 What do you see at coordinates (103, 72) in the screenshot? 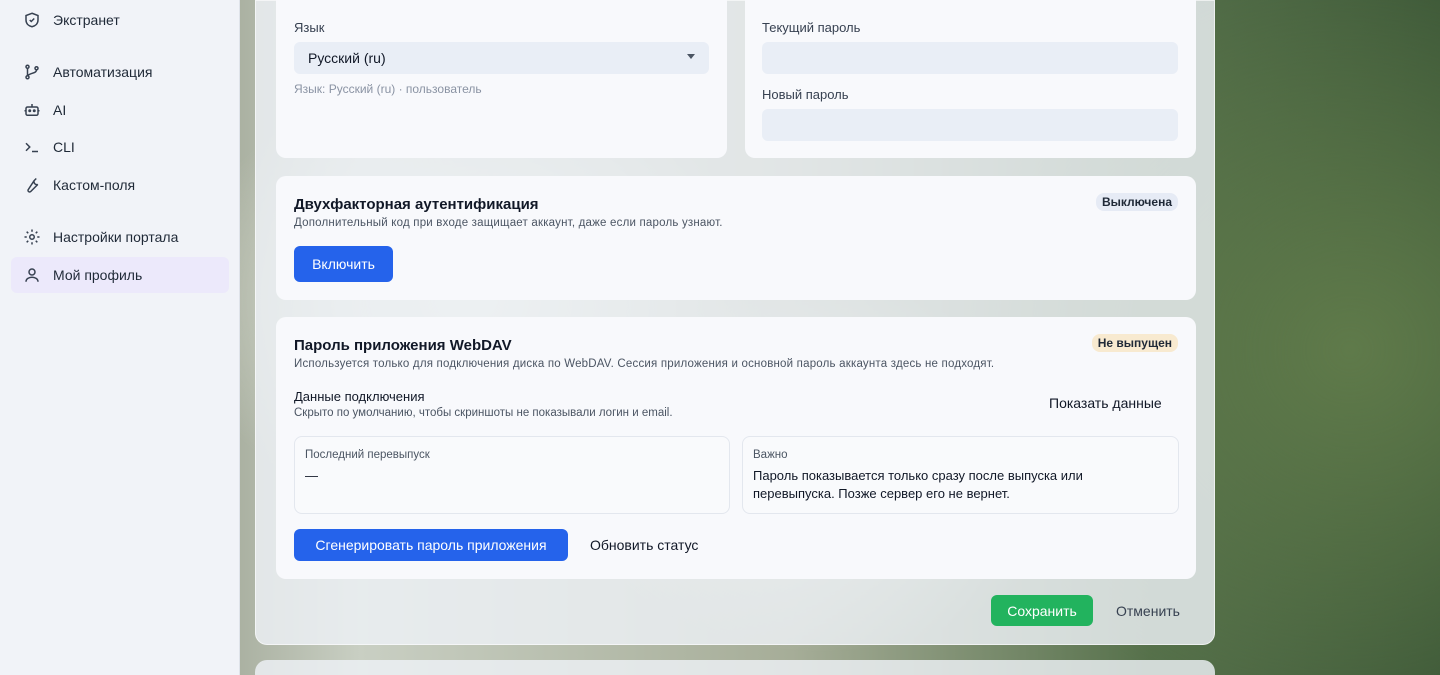
I see `sidebar-item-label: Автоматизация` at bounding box center [103, 72].